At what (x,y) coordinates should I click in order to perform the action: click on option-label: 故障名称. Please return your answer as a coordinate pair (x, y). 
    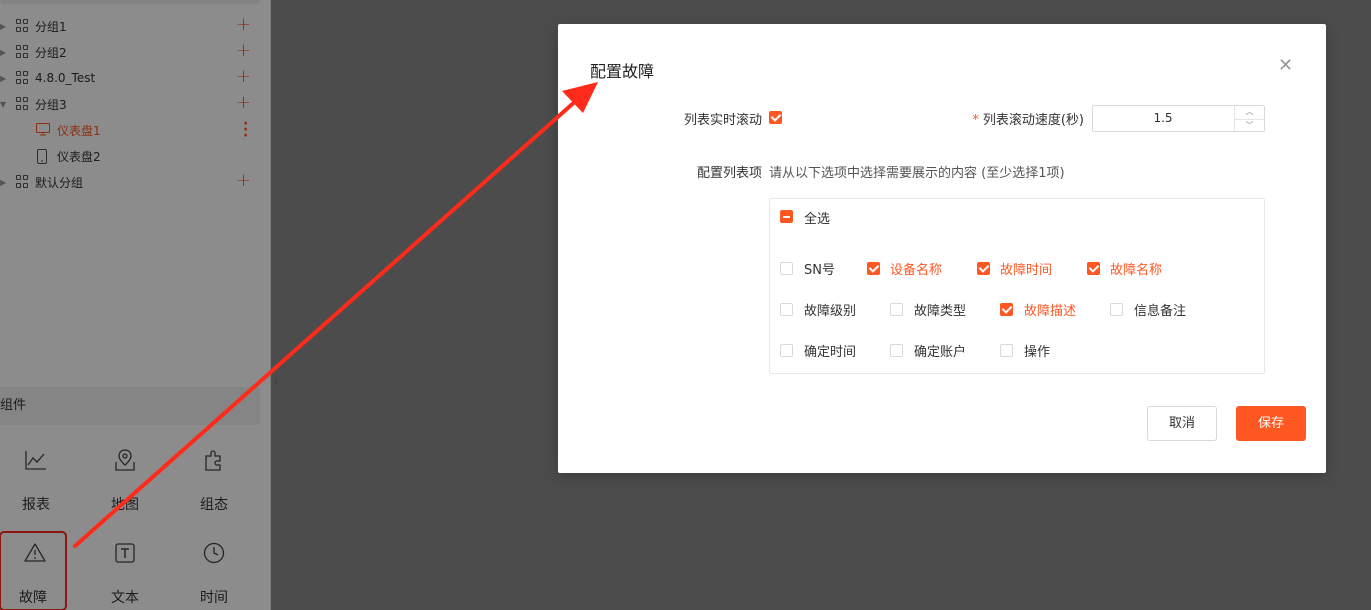
    Looking at the image, I should click on (1136, 268).